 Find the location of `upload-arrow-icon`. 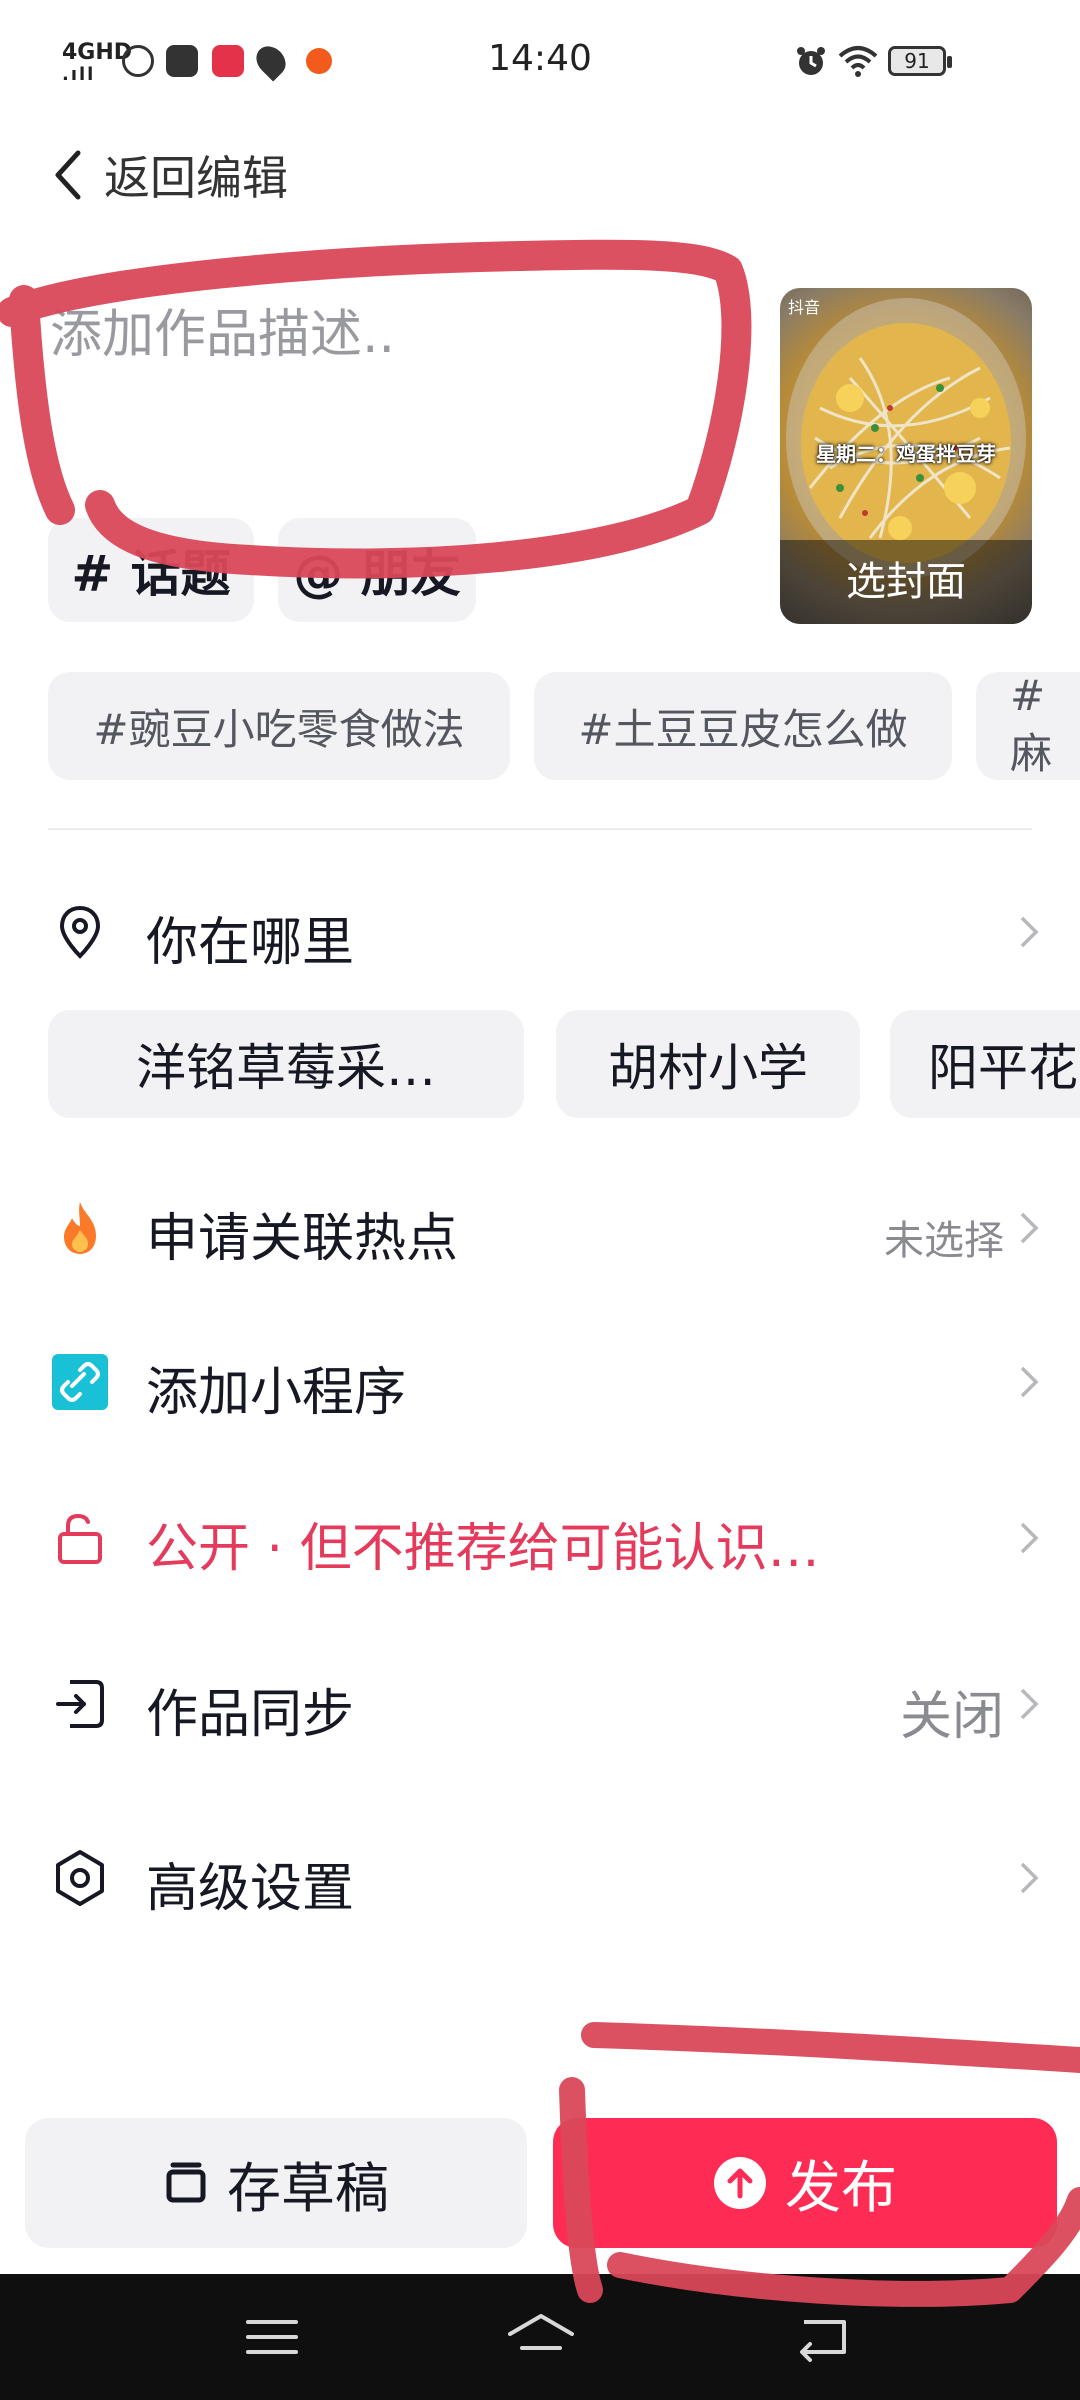

upload-arrow-icon is located at coordinates (740, 2183).